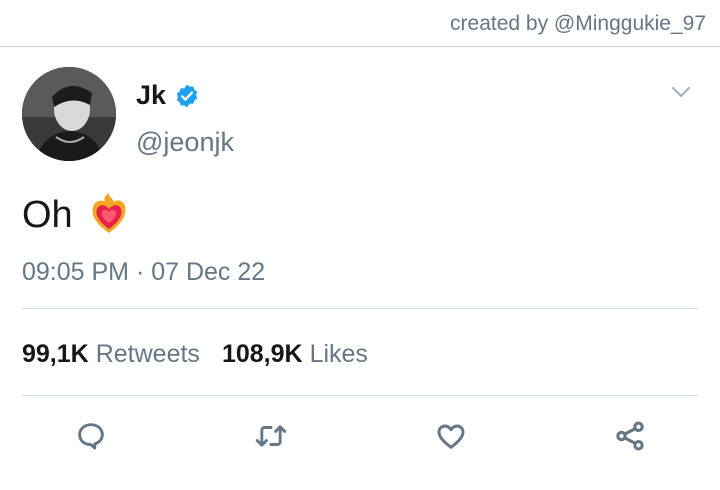  I want to click on watermark-credit: created by @Minggukie_97, so click(578, 23).